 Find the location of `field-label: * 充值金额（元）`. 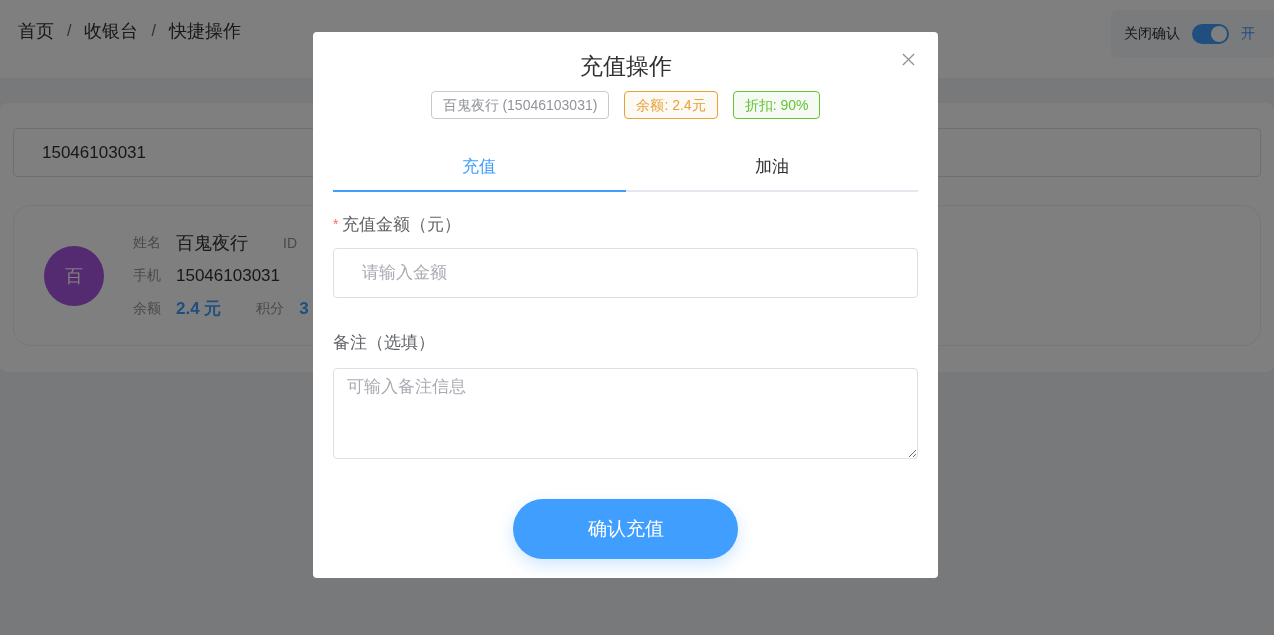

field-label: * 充值金额（元） is located at coordinates (398, 224).